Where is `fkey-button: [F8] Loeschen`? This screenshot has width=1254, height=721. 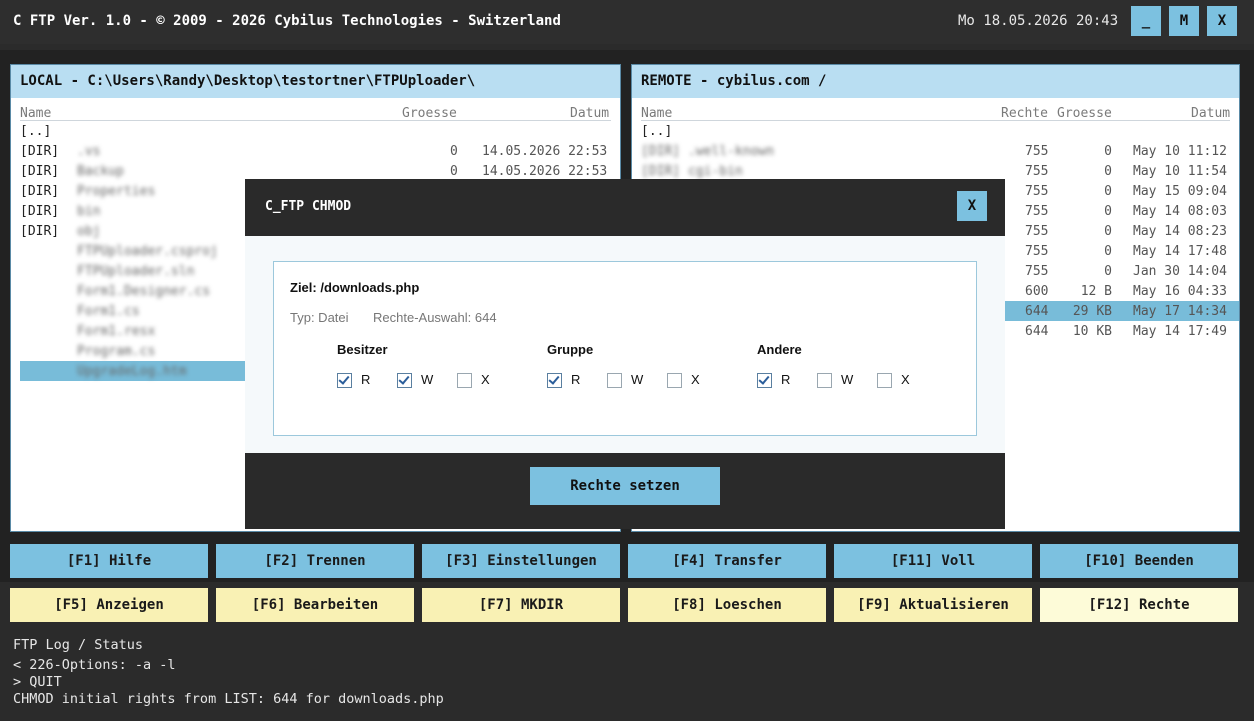
fkey-button: [F8] Loeschen is located at coordinates (727, 605).